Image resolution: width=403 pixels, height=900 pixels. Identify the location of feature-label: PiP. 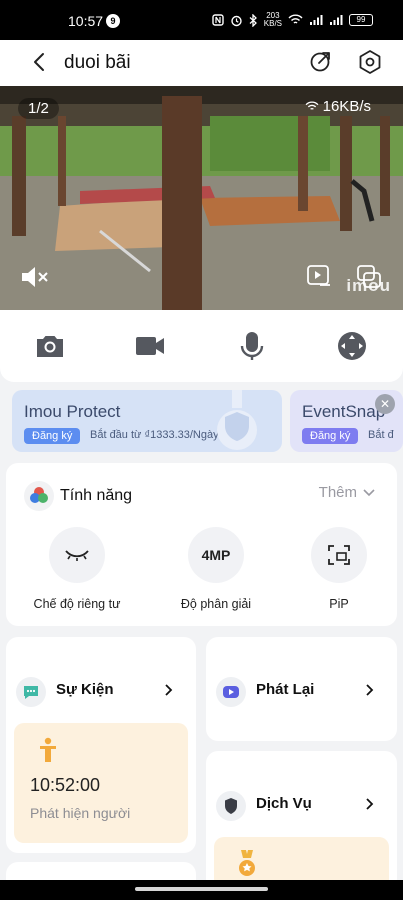
(339, 604).